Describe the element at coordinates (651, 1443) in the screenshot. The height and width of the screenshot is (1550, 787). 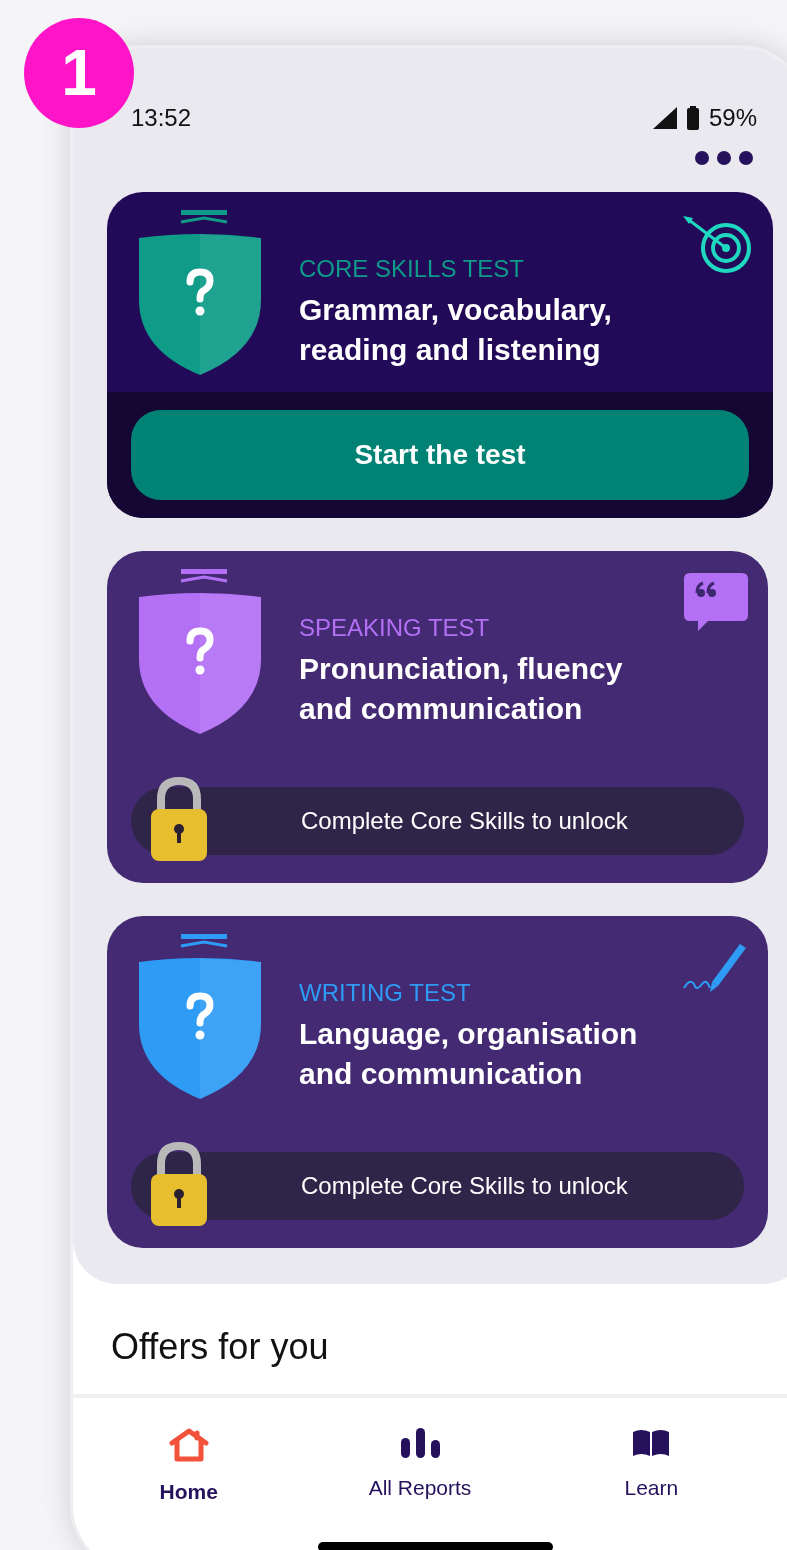
I see `book-icon` at that location.